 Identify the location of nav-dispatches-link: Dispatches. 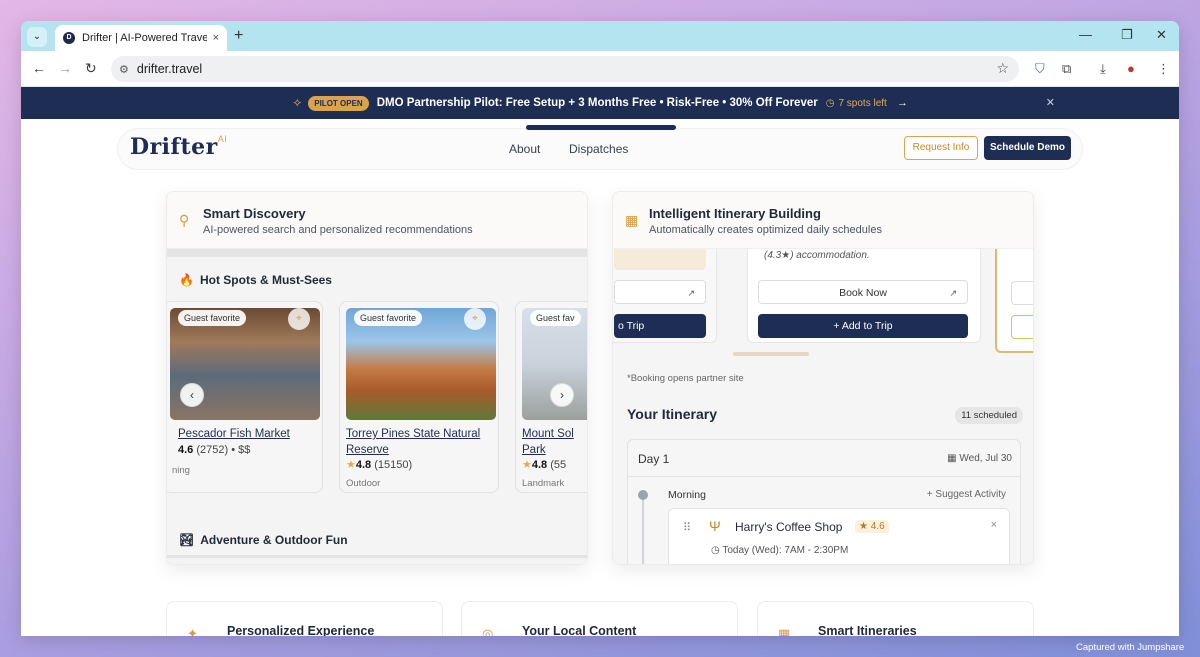
(598, 149).